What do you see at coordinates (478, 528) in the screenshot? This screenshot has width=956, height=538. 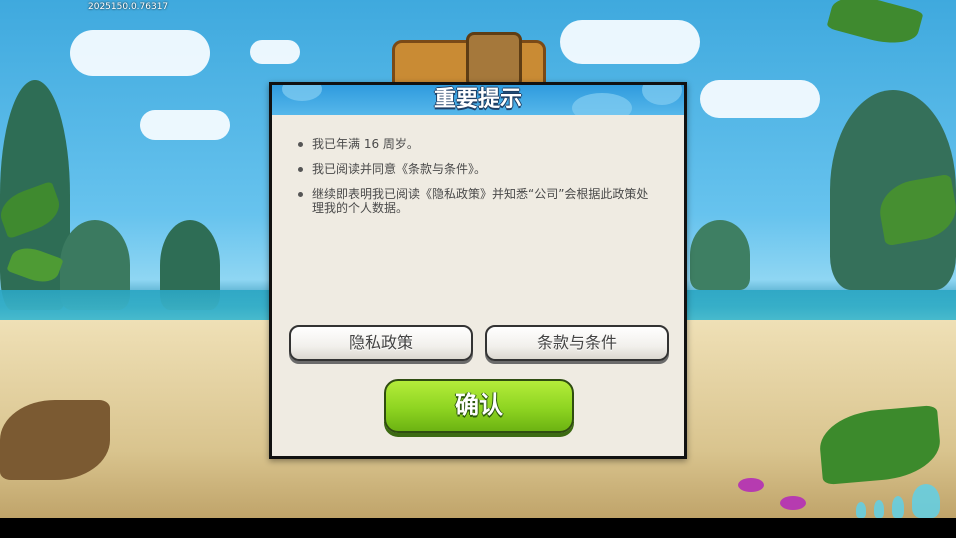 I see `bottom-bar` at bounding box center [478, 528].